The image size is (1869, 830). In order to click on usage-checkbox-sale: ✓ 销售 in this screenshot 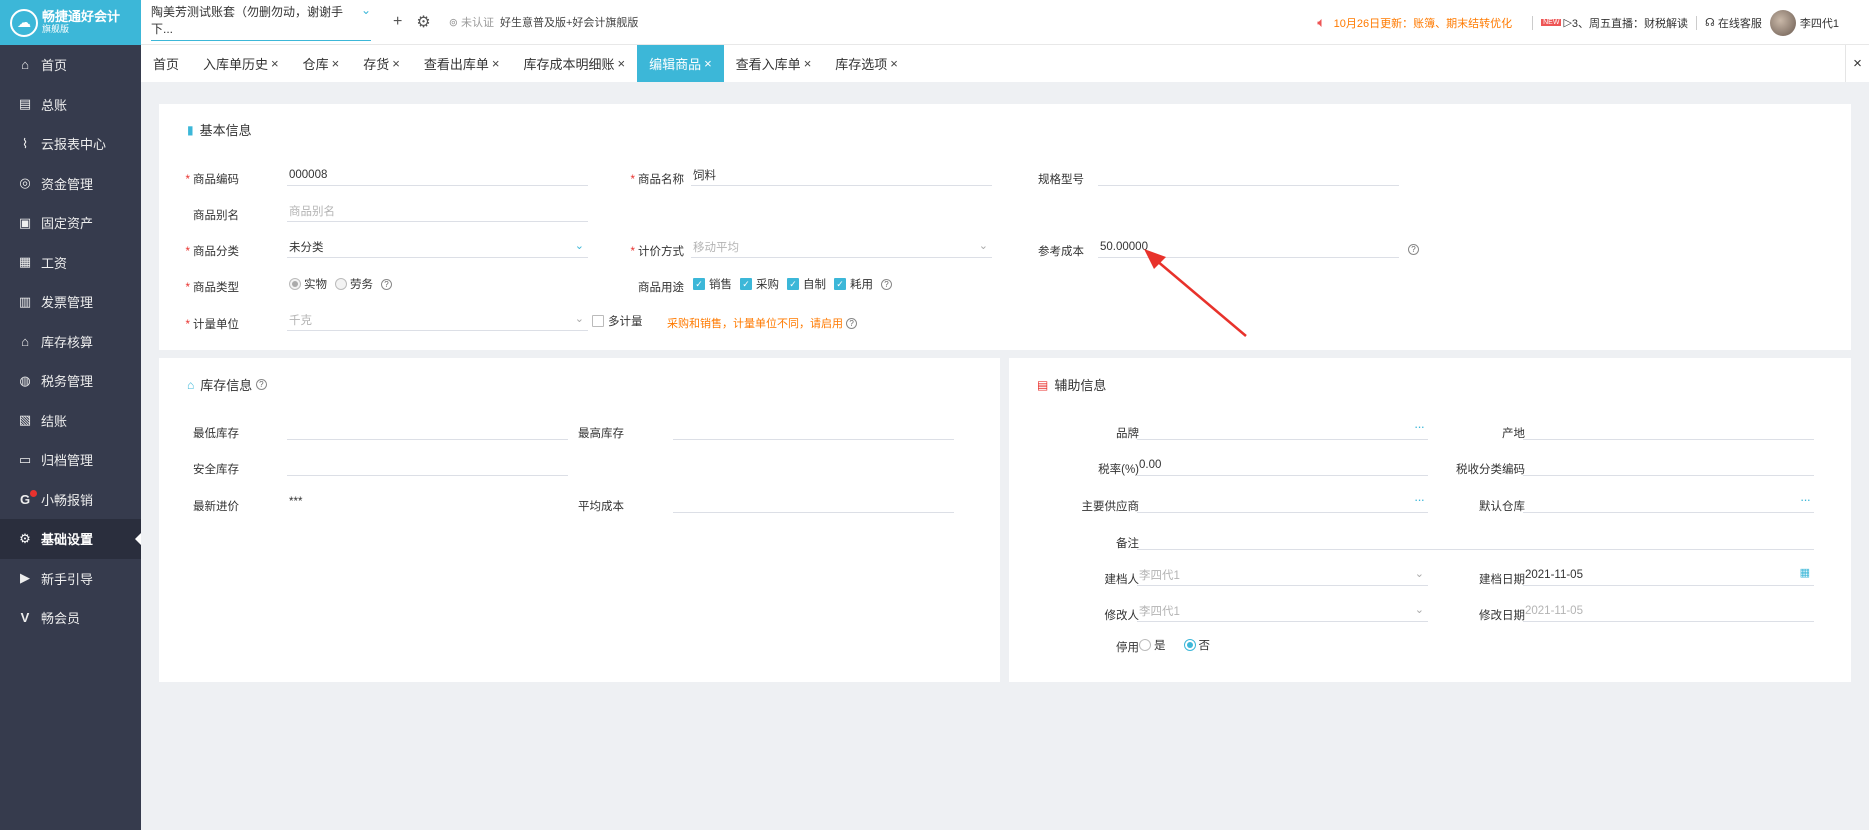, I will do `click(712, 284)`.